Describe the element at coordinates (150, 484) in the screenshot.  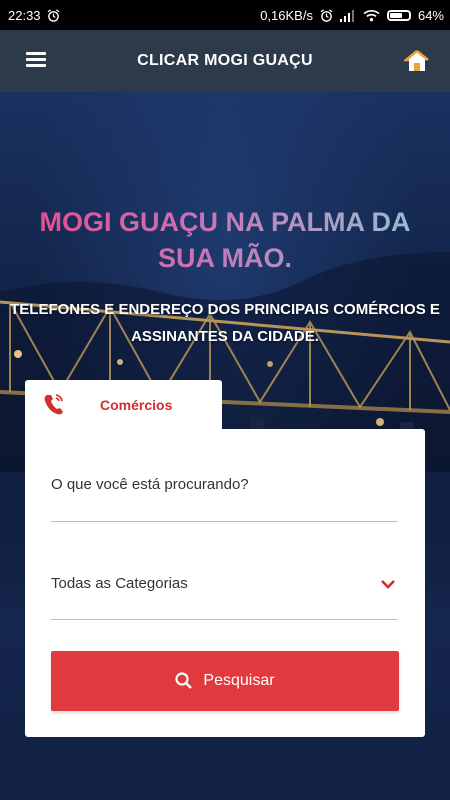
I see `search-placeholder: O que você está procurando?` at that location.